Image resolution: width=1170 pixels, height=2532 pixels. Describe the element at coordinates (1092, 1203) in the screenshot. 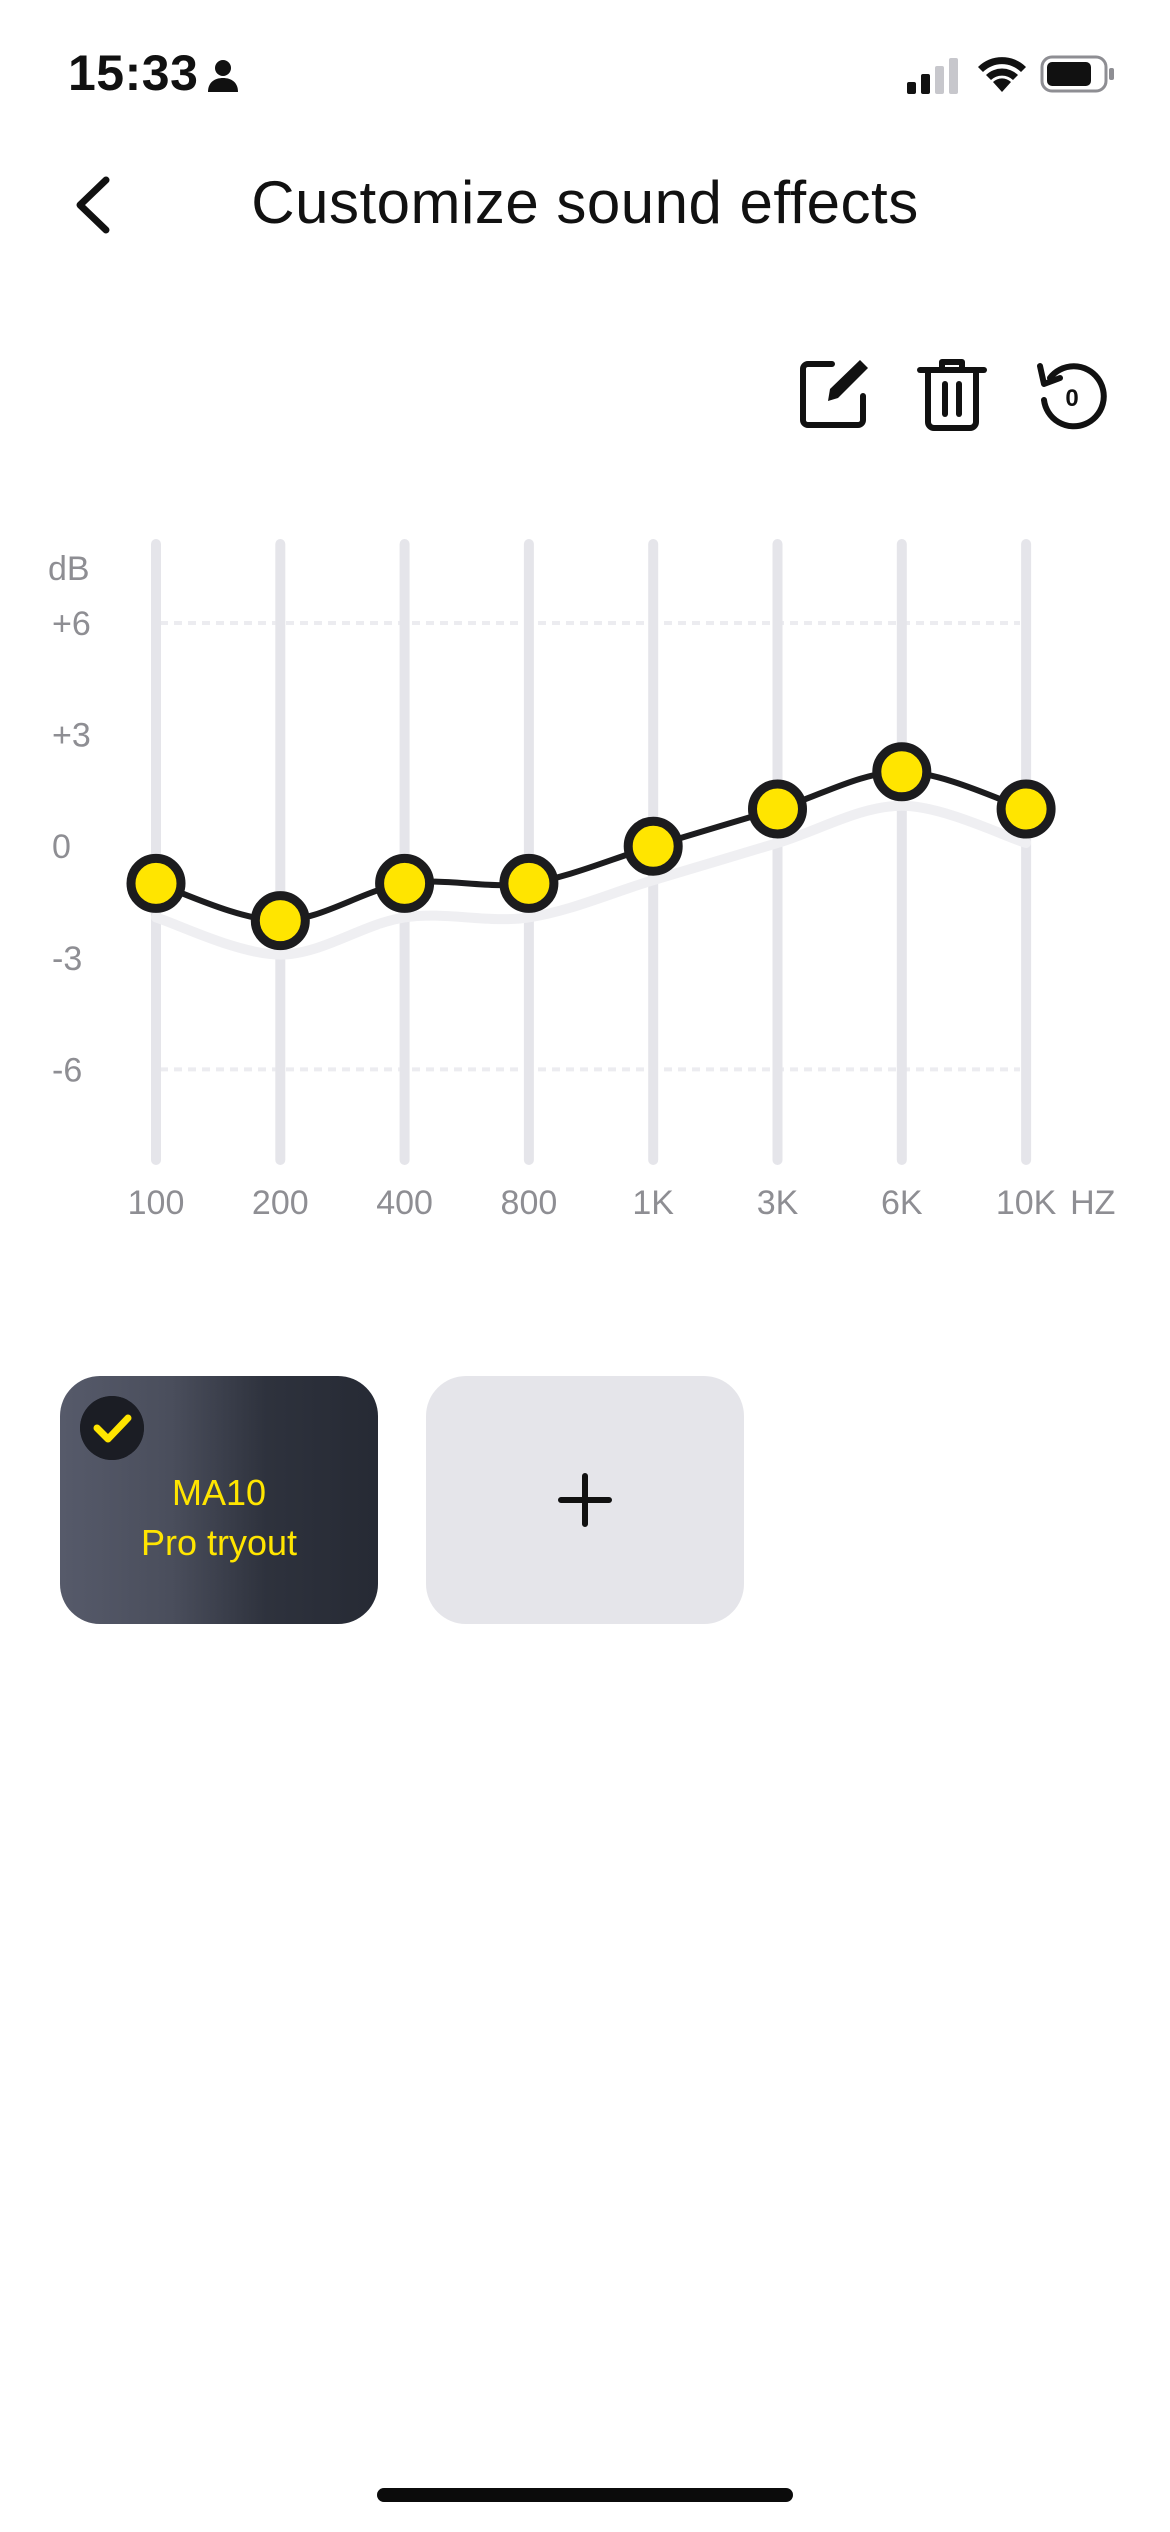

I see `eq-x-unit: HZ` at that location.